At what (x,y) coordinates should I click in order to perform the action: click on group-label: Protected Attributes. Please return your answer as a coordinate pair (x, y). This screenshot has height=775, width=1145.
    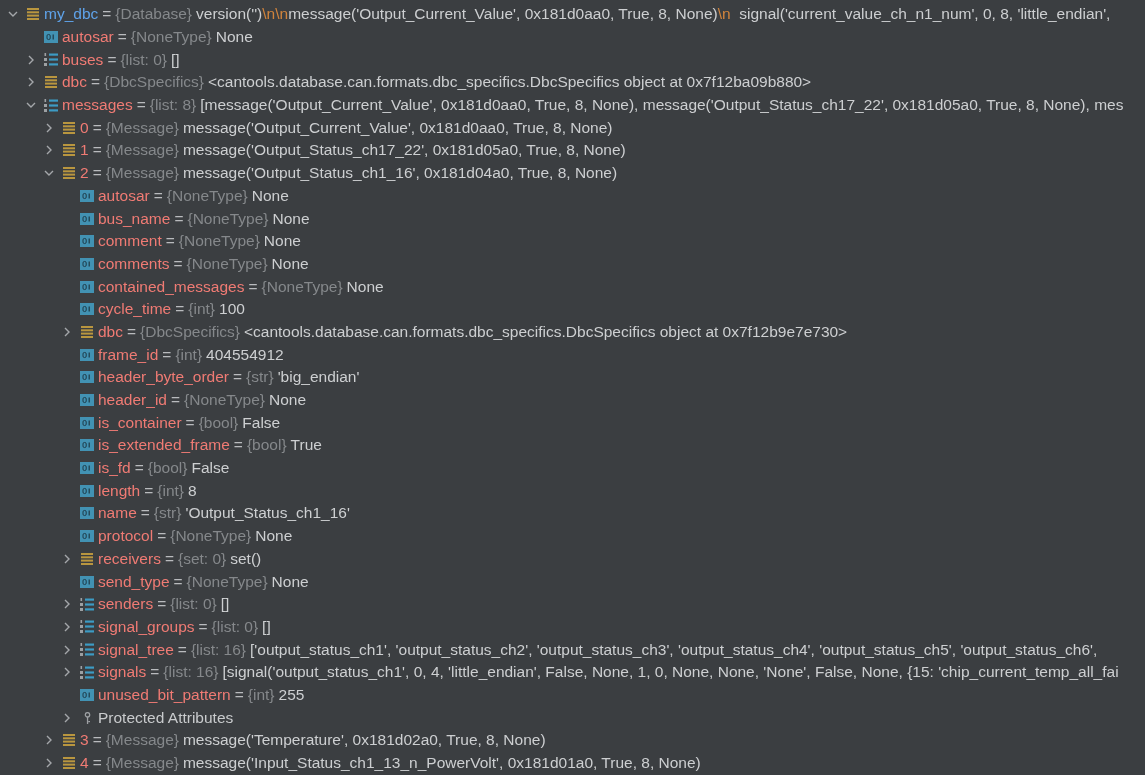
    Looking at the image, I should click on (166, 717).